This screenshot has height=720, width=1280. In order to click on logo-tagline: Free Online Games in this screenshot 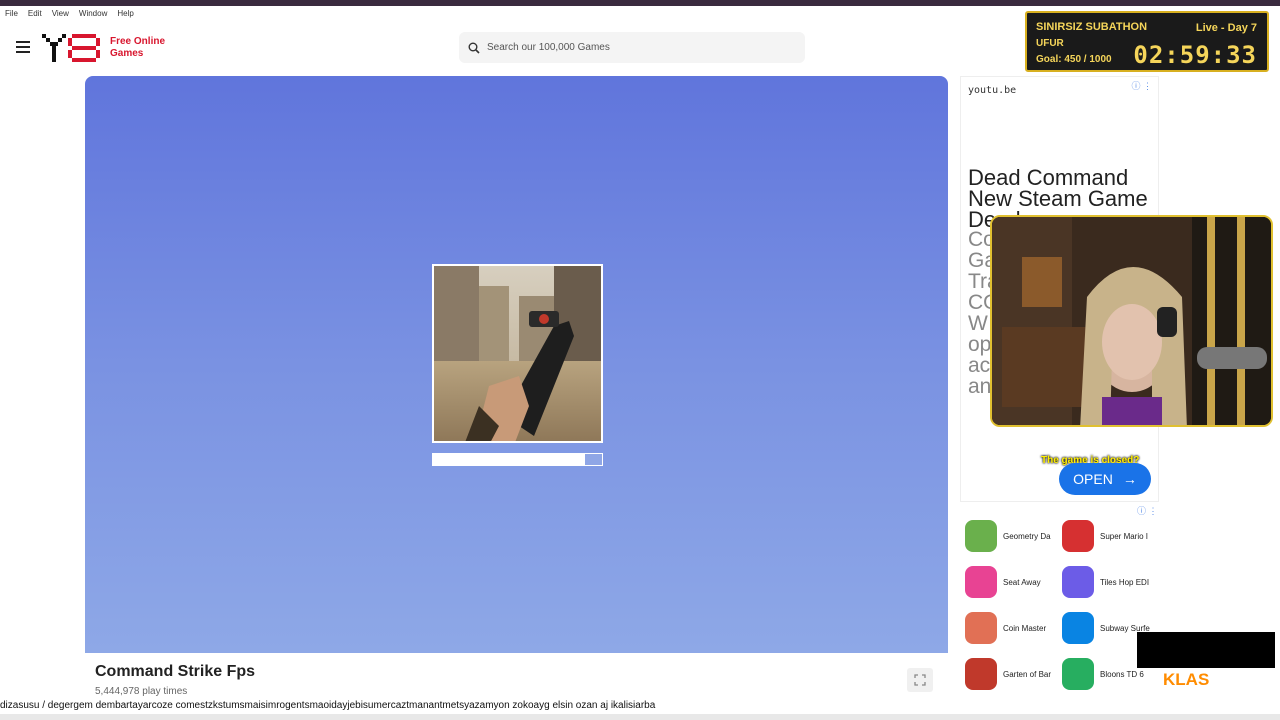, I will do `click(138, 47)`.